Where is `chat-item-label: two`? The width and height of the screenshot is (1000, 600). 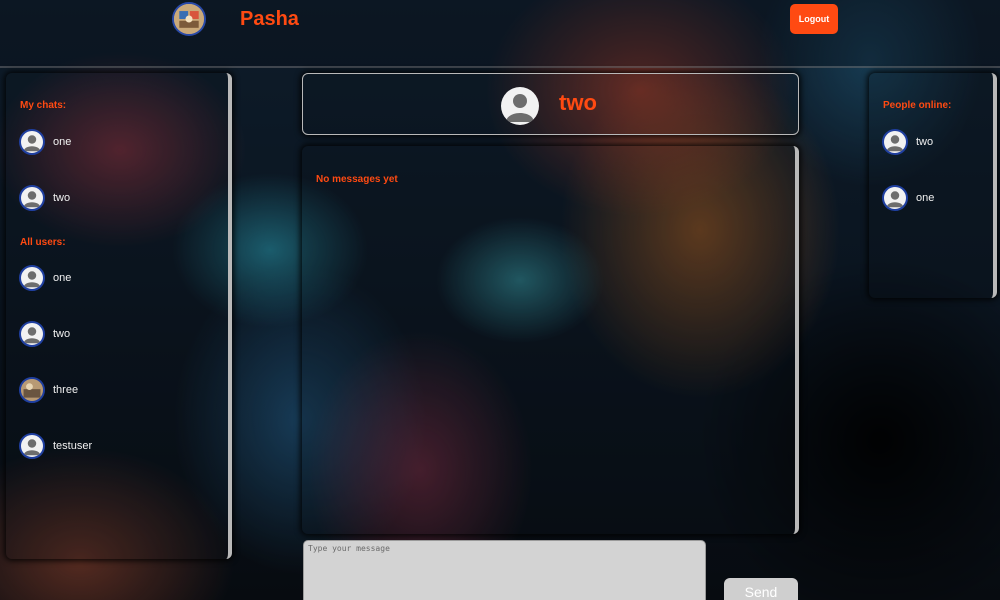 chat-item-label: two is located at coordinates (62, 198).